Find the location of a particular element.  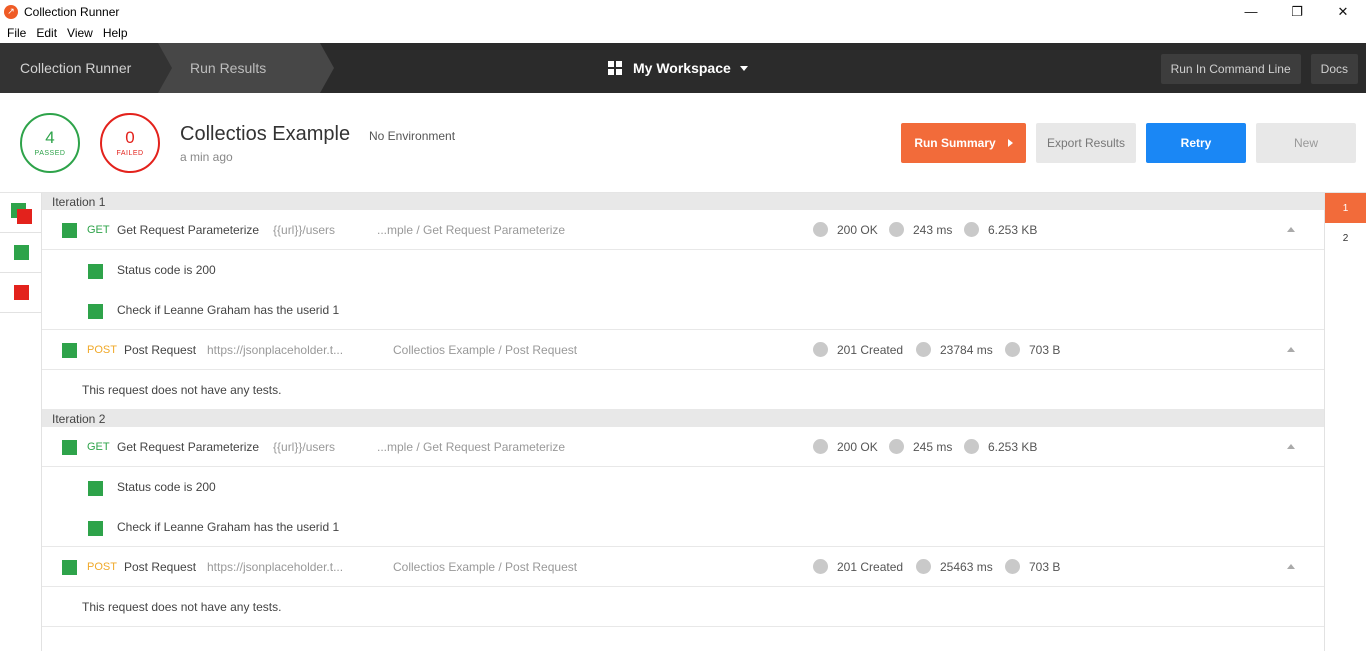

menu-bar: File Edit View Help is located at coordinates (683, 33).